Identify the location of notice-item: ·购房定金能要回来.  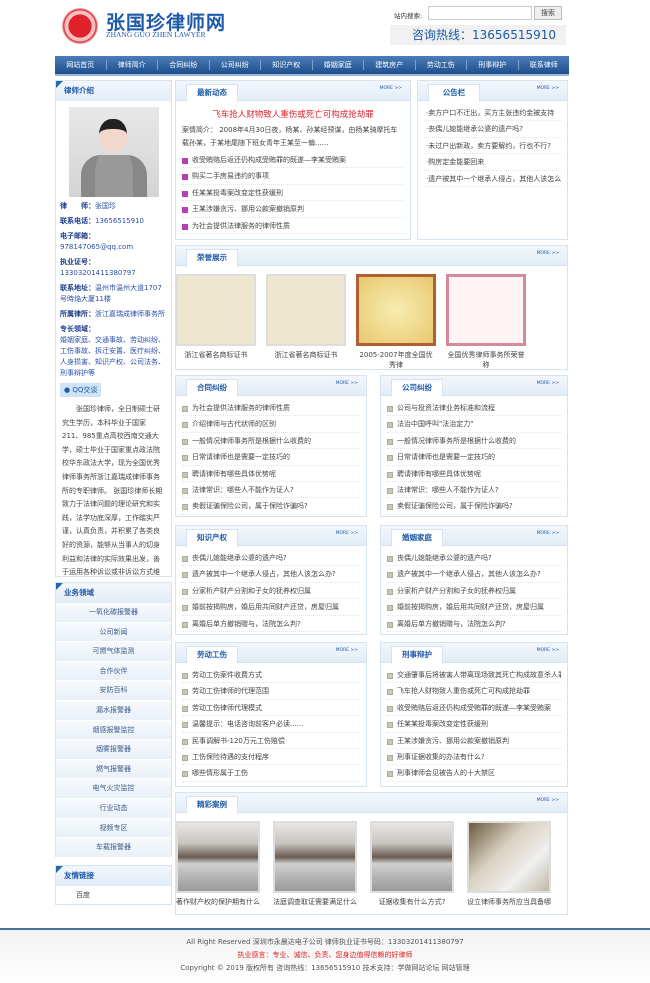
(492, 162).